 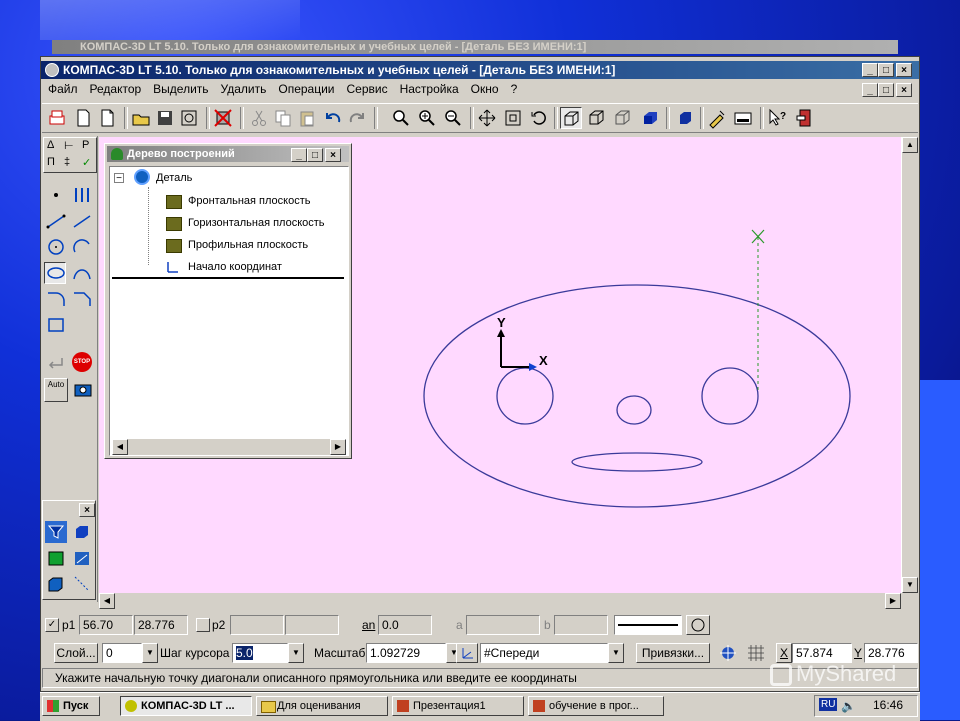 What do you see at coordinates (581, 625) in the screenshot?
I see `b-field` at bounding box center [581, 625].